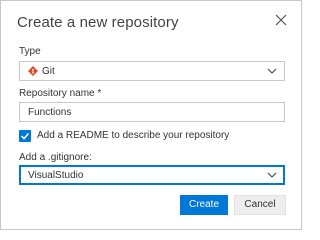  What do you see at coordinates (281, 19) in the screenshot?
I see `close-icon` at bounding box center [281, 19].